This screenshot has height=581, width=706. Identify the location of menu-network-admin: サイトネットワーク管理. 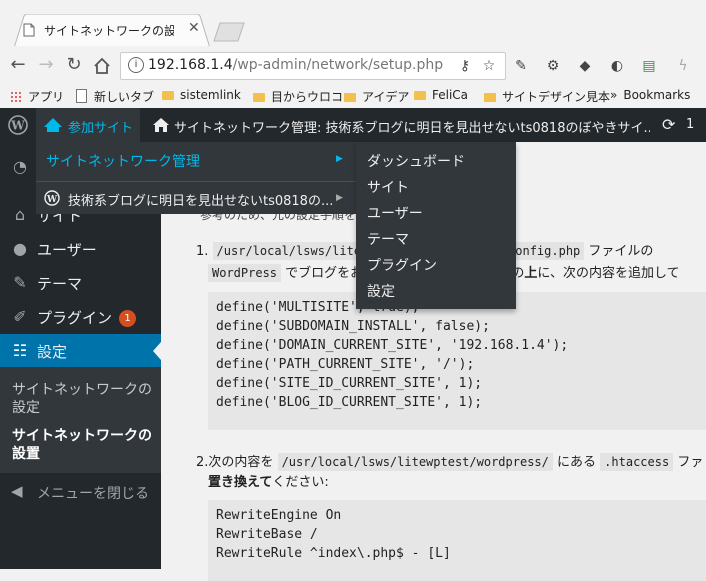
(123, 161).